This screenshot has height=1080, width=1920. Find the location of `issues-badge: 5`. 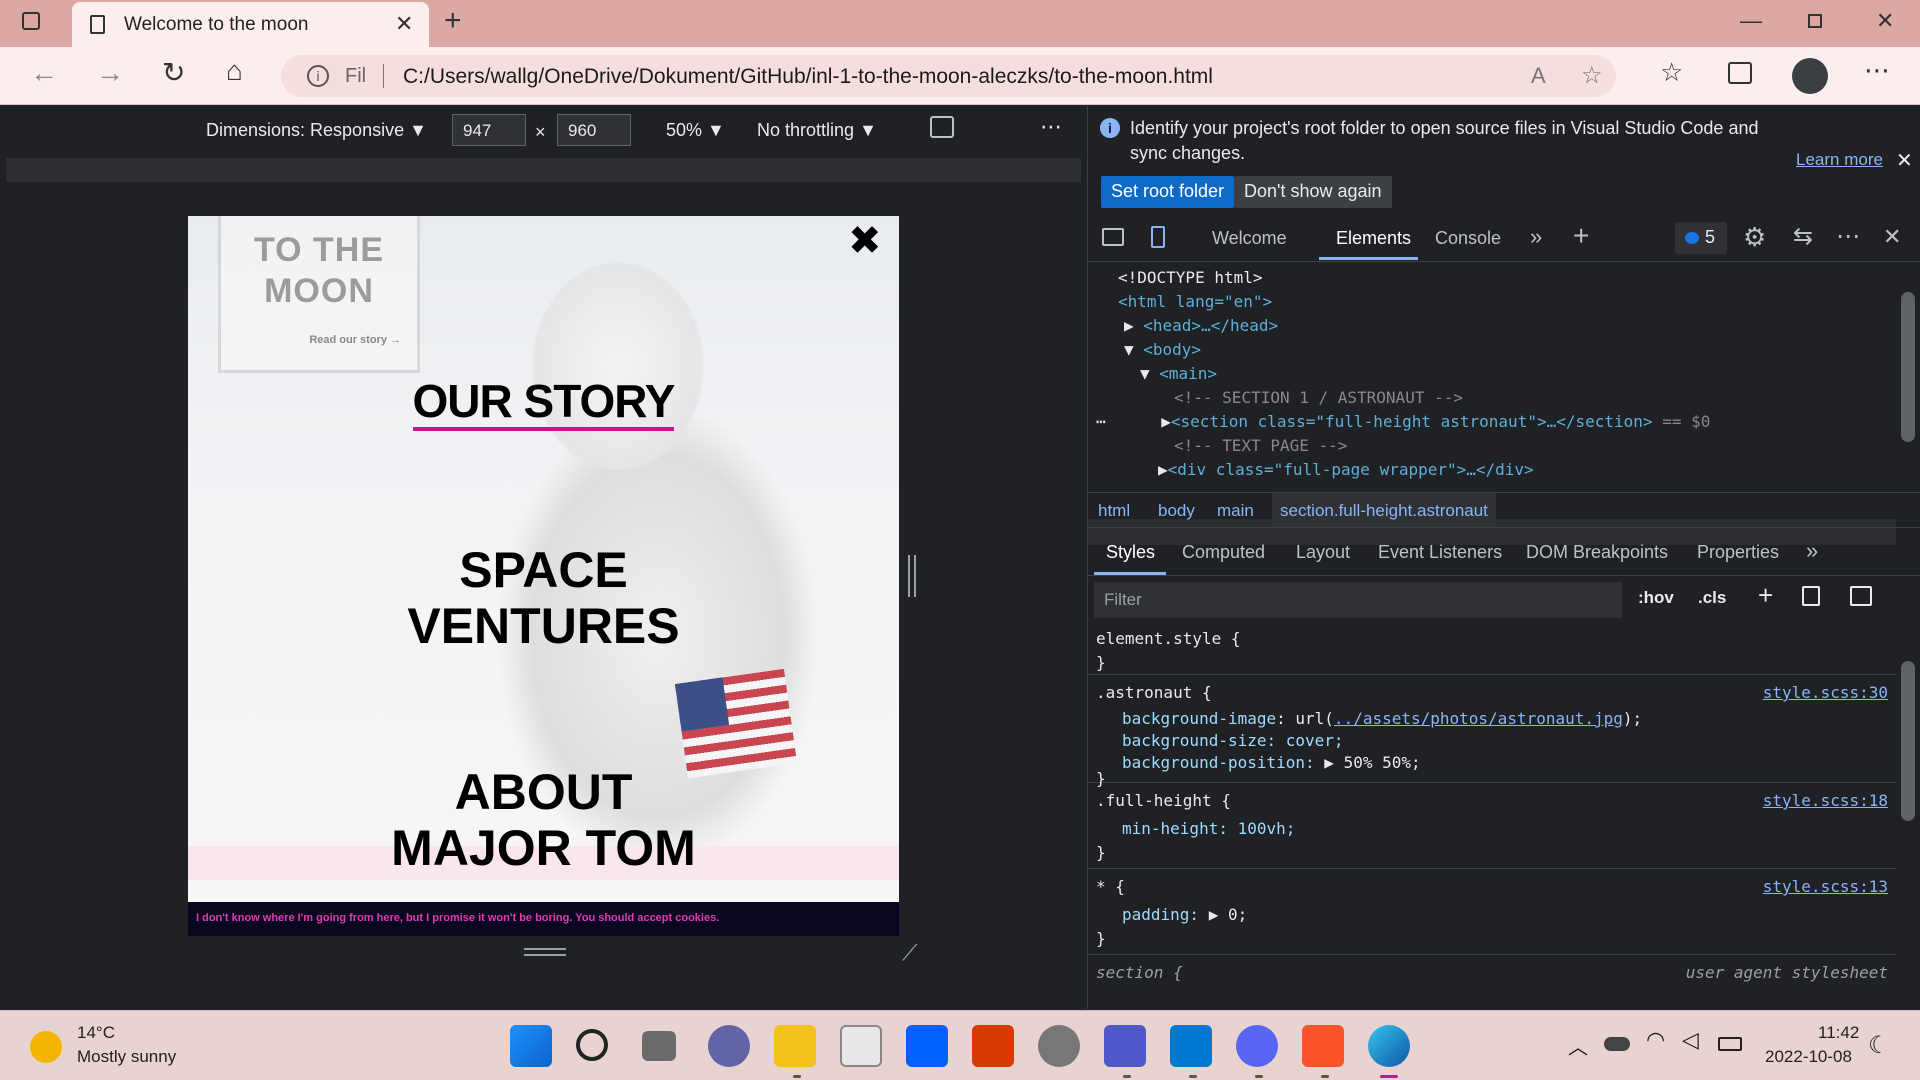

issues-badge: 5 is located at coordinates (1701, 238).